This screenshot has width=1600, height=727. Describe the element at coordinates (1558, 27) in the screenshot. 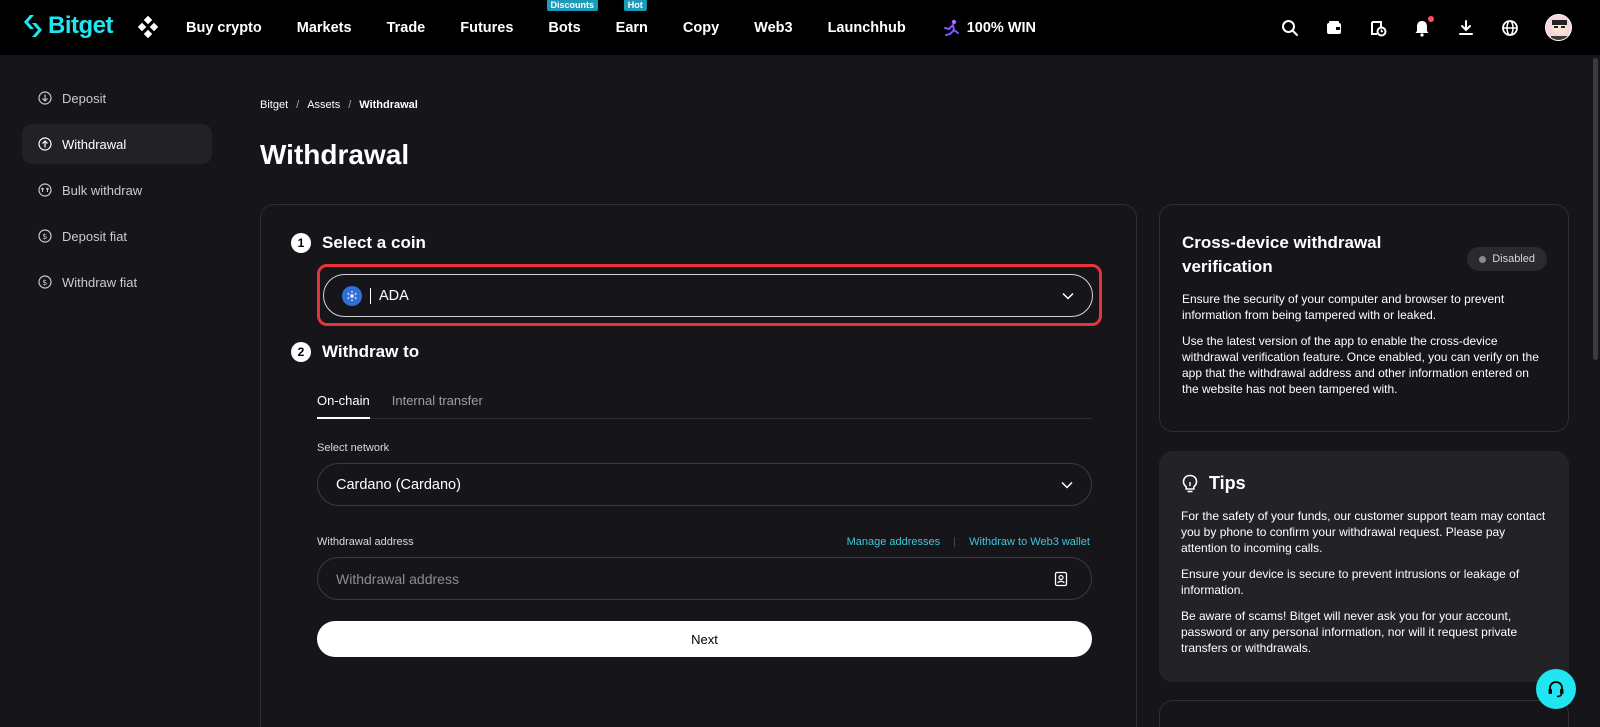

I see `avatar` at that location.